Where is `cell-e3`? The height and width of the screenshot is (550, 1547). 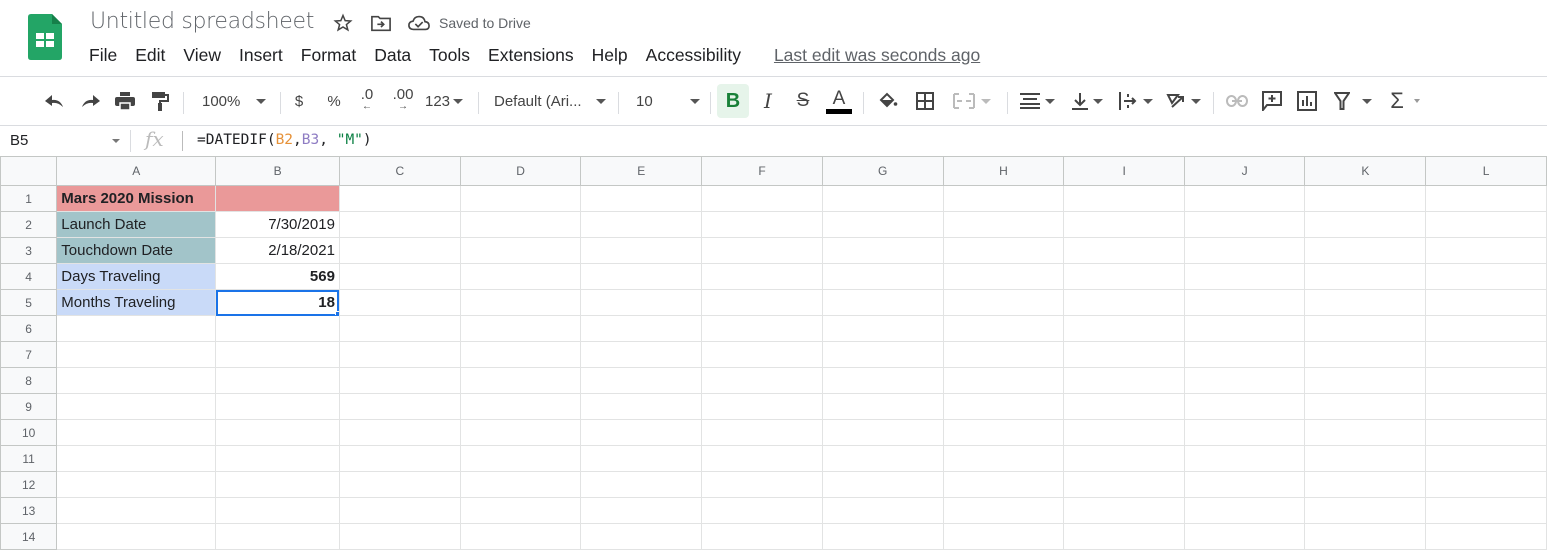
cell-e3 is located at coordinates (641, 250).